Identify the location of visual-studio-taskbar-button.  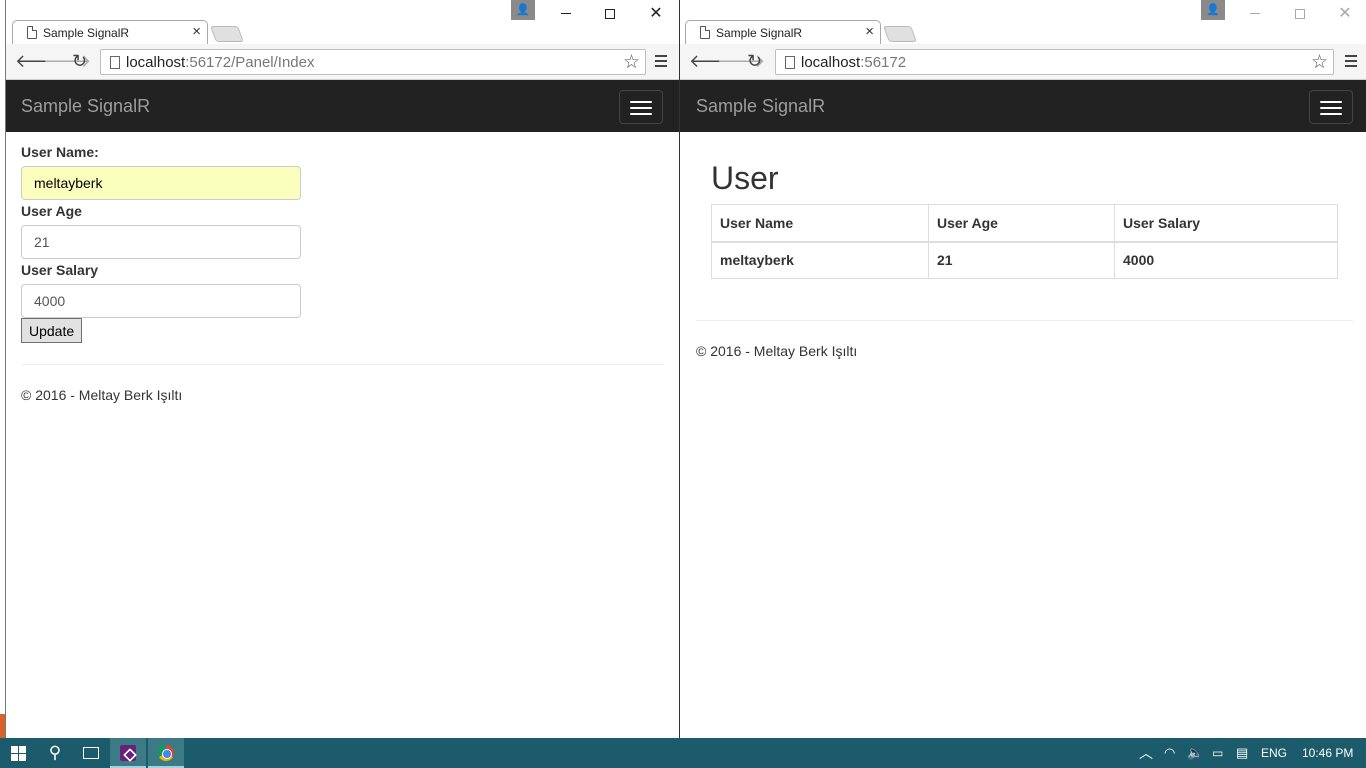
(128, 753).